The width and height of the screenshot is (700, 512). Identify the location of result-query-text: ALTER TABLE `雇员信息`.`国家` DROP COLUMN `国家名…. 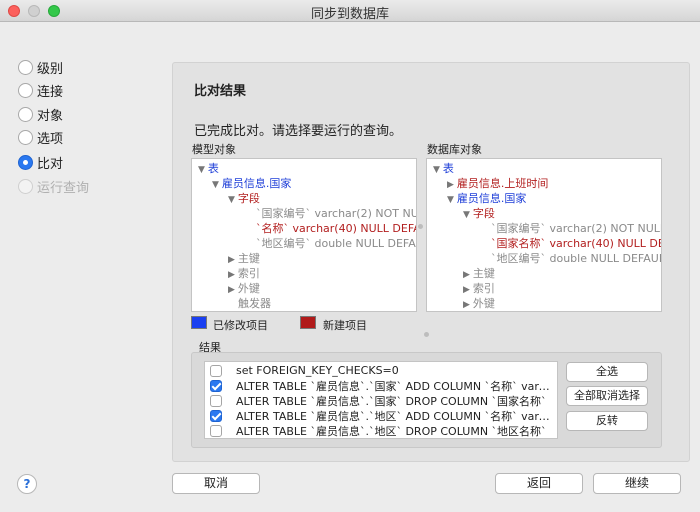
(391, 401).